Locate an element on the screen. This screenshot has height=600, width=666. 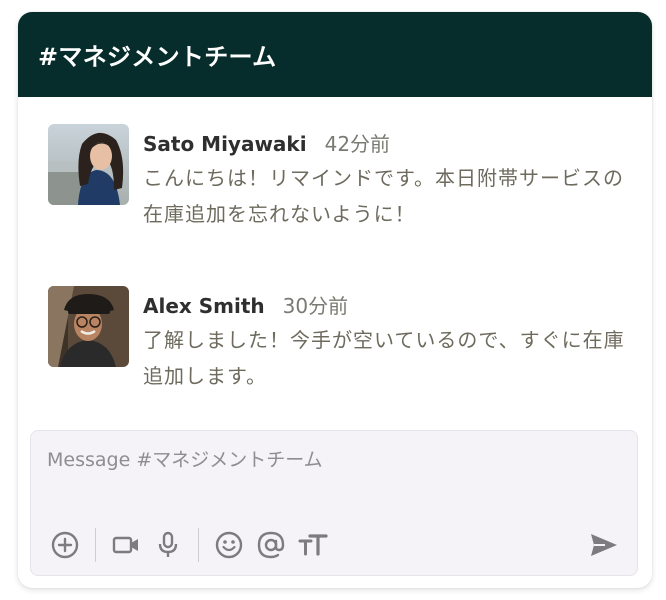
message-meta: Alex Smith 30分前 is located at coordinates (384, 304).